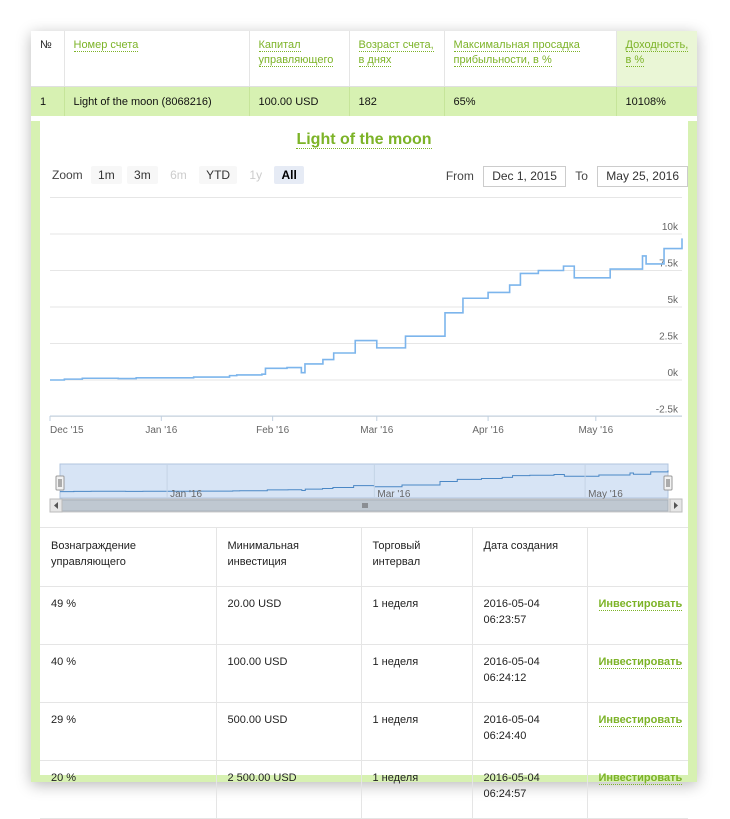  What do you see at coordinates (530, 673) in the screenshot?
I see `cell-created: 2016-05-04 06:24:12` at bounding box center [530, 673].